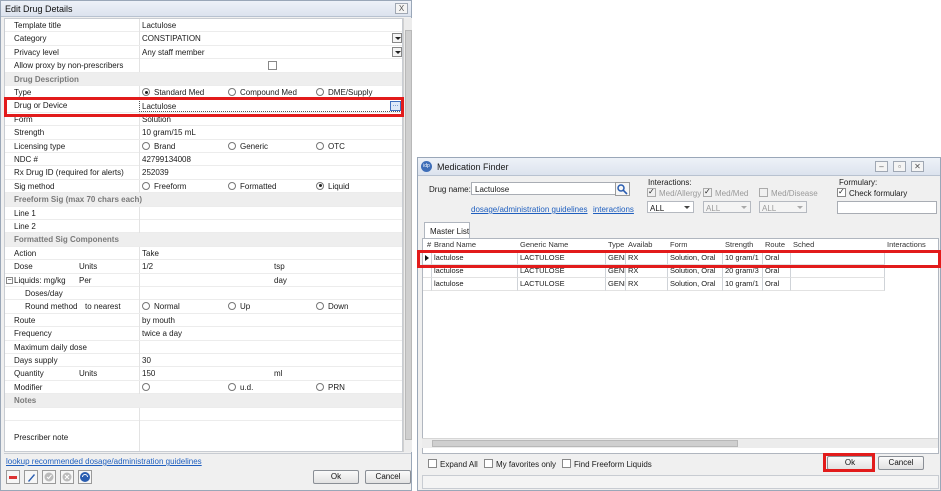  Describe the element at coordinates (566, 463) in the screenshot. I see `freeform-liquids-checkbox` at that location.